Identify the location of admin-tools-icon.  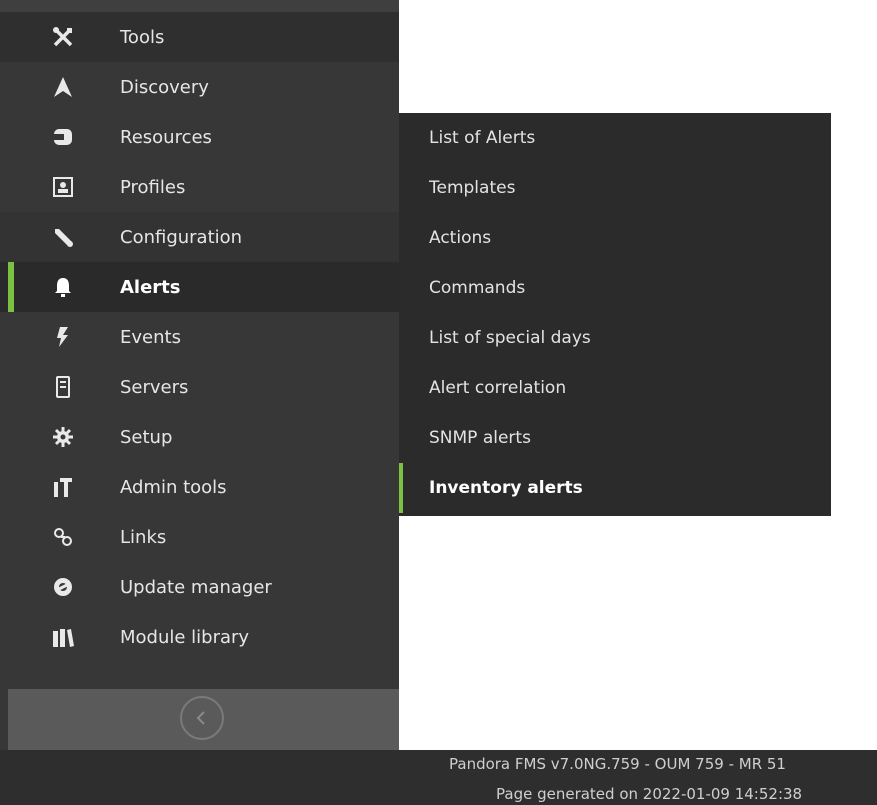
(63, 487).